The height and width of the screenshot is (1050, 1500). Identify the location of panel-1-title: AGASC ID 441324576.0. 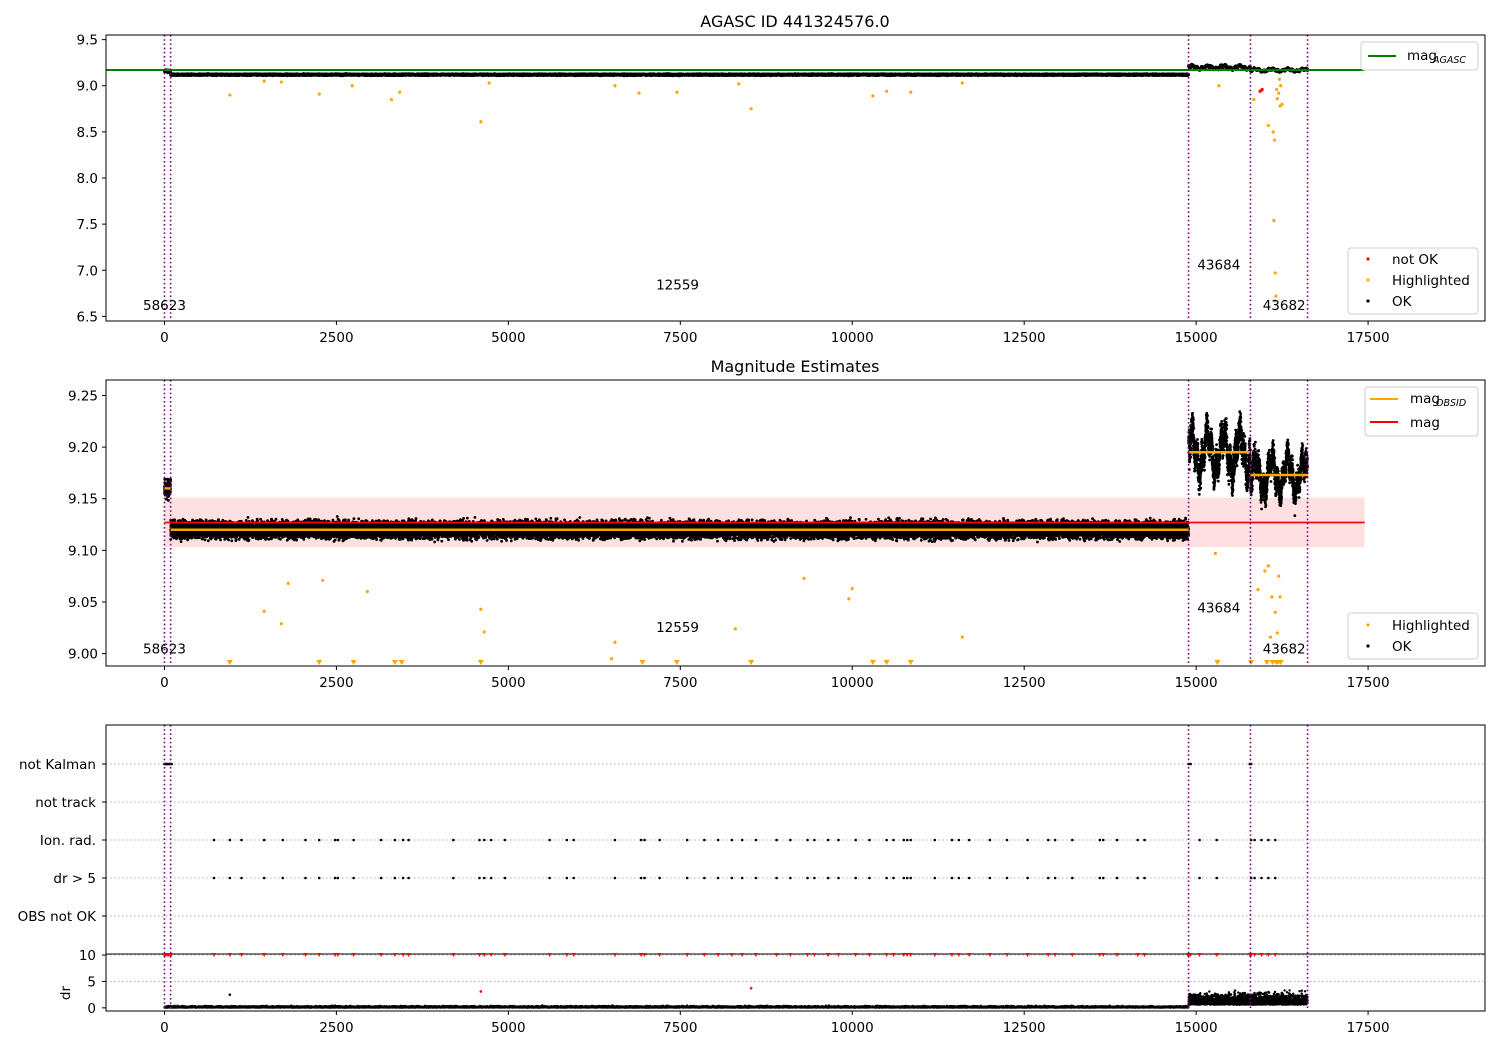
(794, 21).